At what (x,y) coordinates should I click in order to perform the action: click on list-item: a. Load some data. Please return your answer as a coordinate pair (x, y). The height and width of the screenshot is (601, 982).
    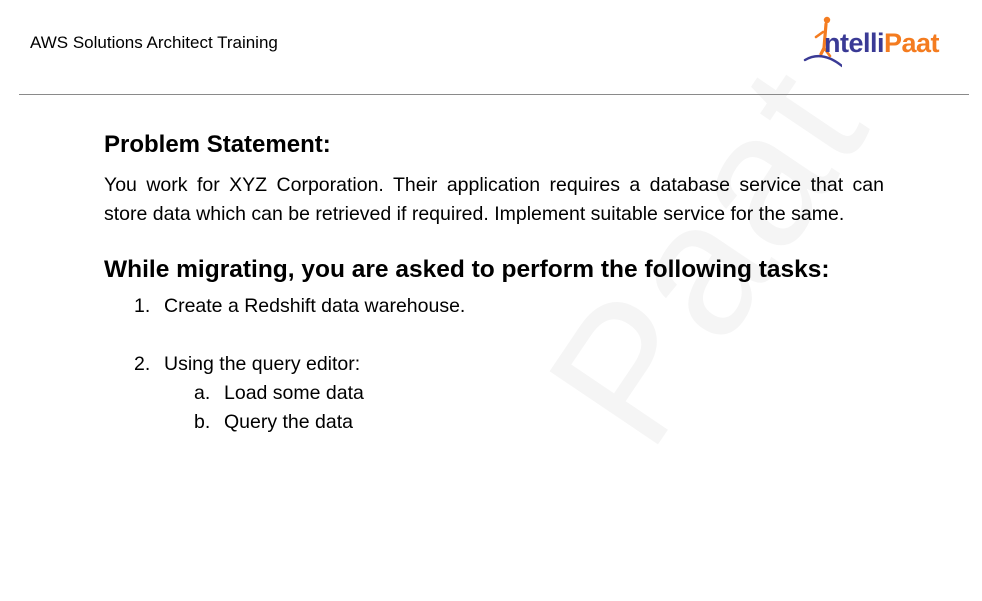
    Looking at the image, I should click on (279, 393).